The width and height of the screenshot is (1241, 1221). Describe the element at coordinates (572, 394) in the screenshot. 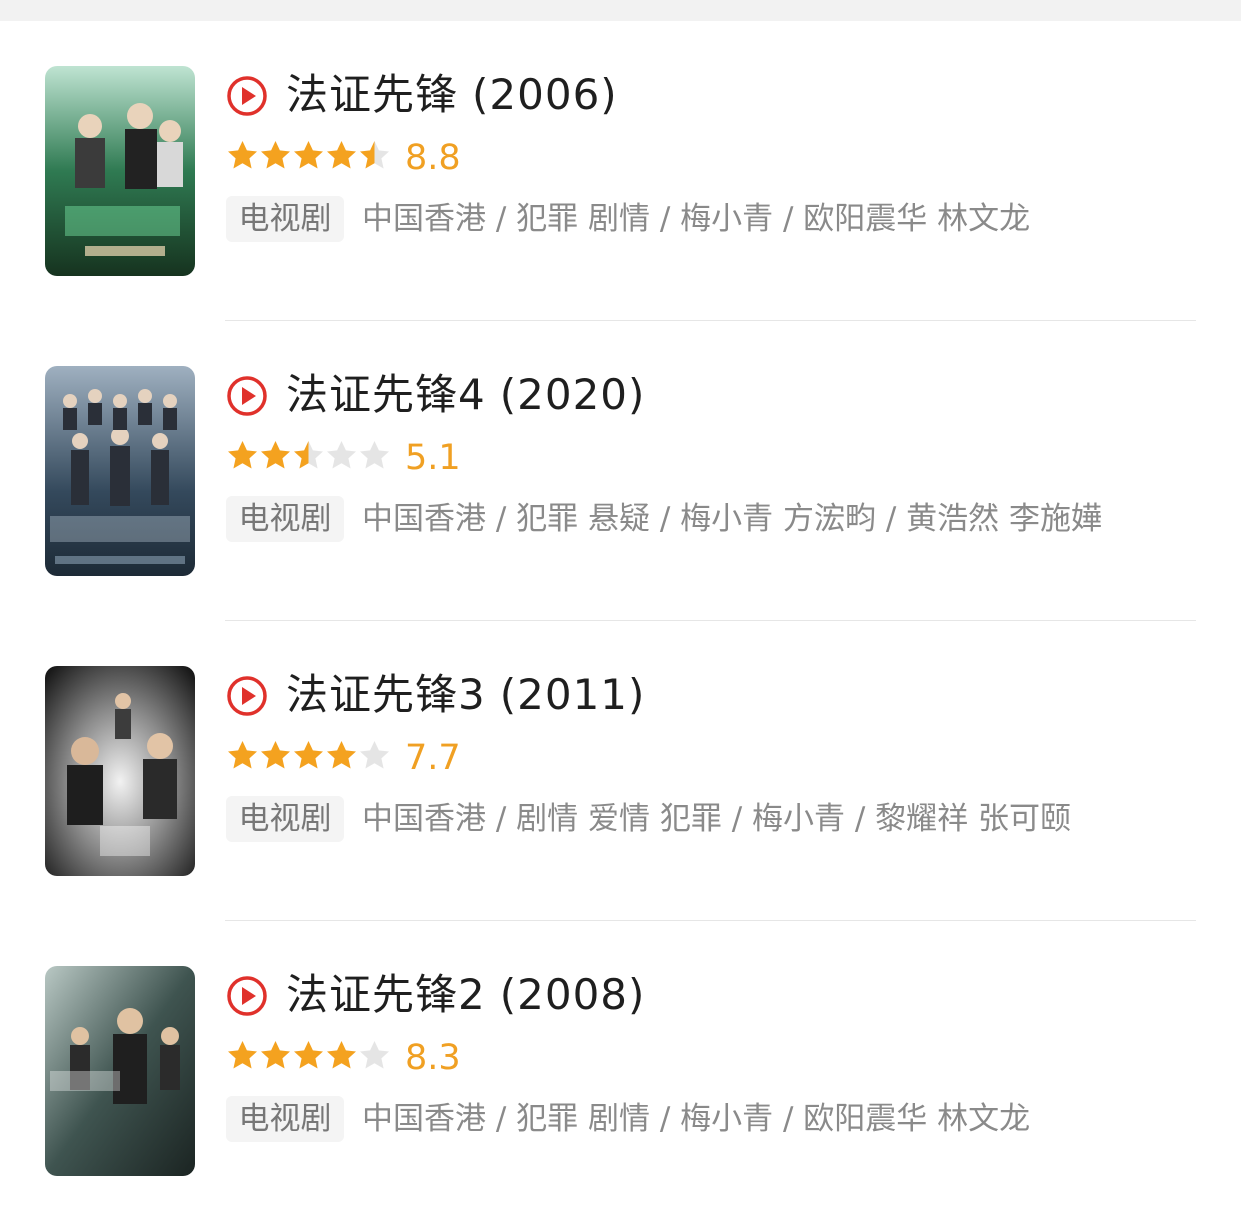

I see `title-year: (2020)` at that location.